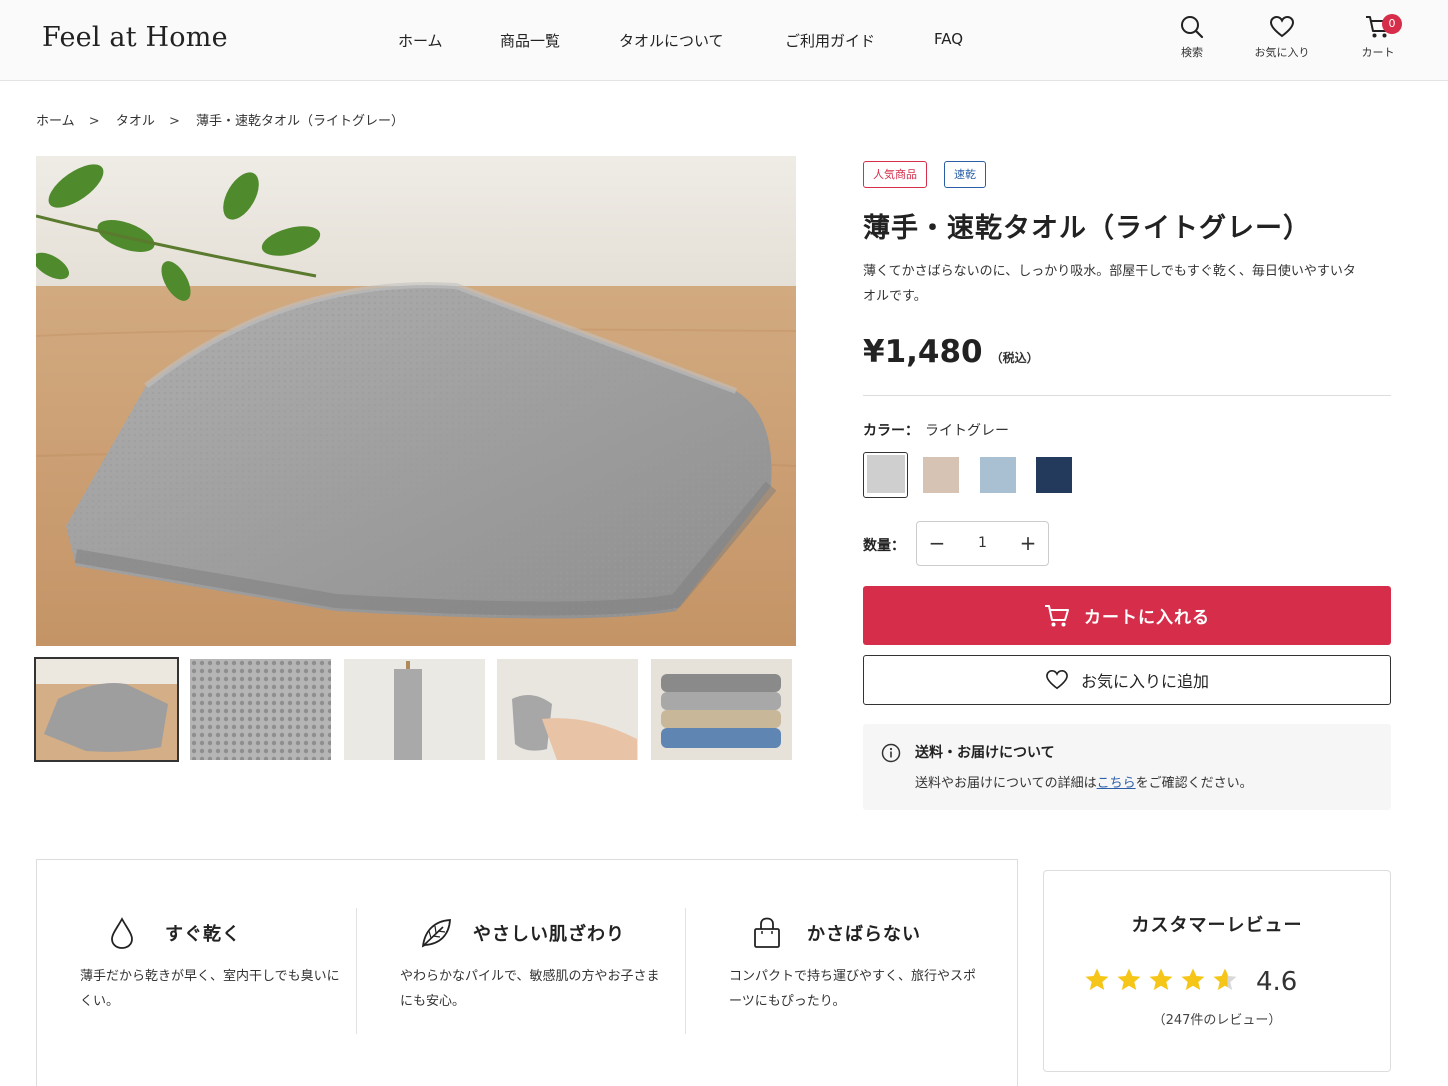 The width and height of the screenshot is (1448, 1086). What do you see at coordinates (210, 989) in the screenshot?
I see `feature-text: 薄手だから乾きが早く、室内干しでも臭いにくい。` at bounding box center [210, 989].